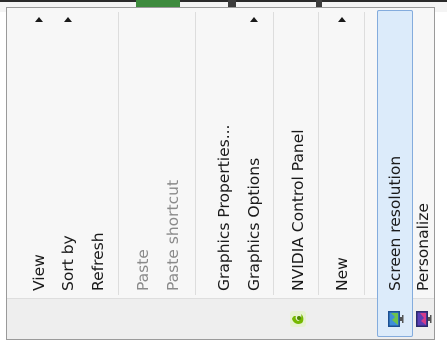 Image resolution: width=447 pixels, height=347 pixels. What do you see at coordinates (342, 173) in the screenshot?
I see `menu-item-new: New` at bounding box center [342, 173].